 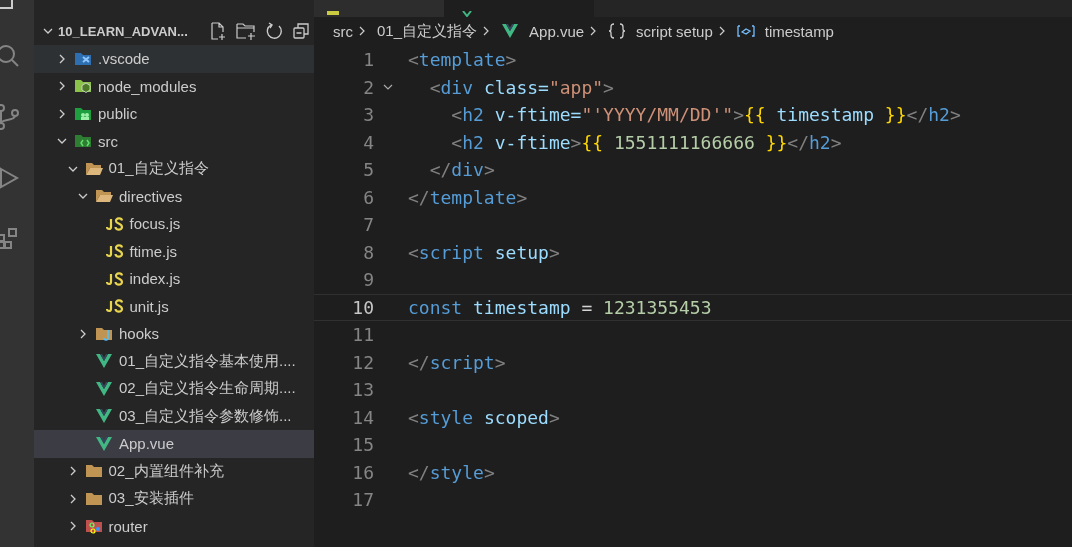 I want to click on file-tree-item: index.js, so click(x=174, y=279).